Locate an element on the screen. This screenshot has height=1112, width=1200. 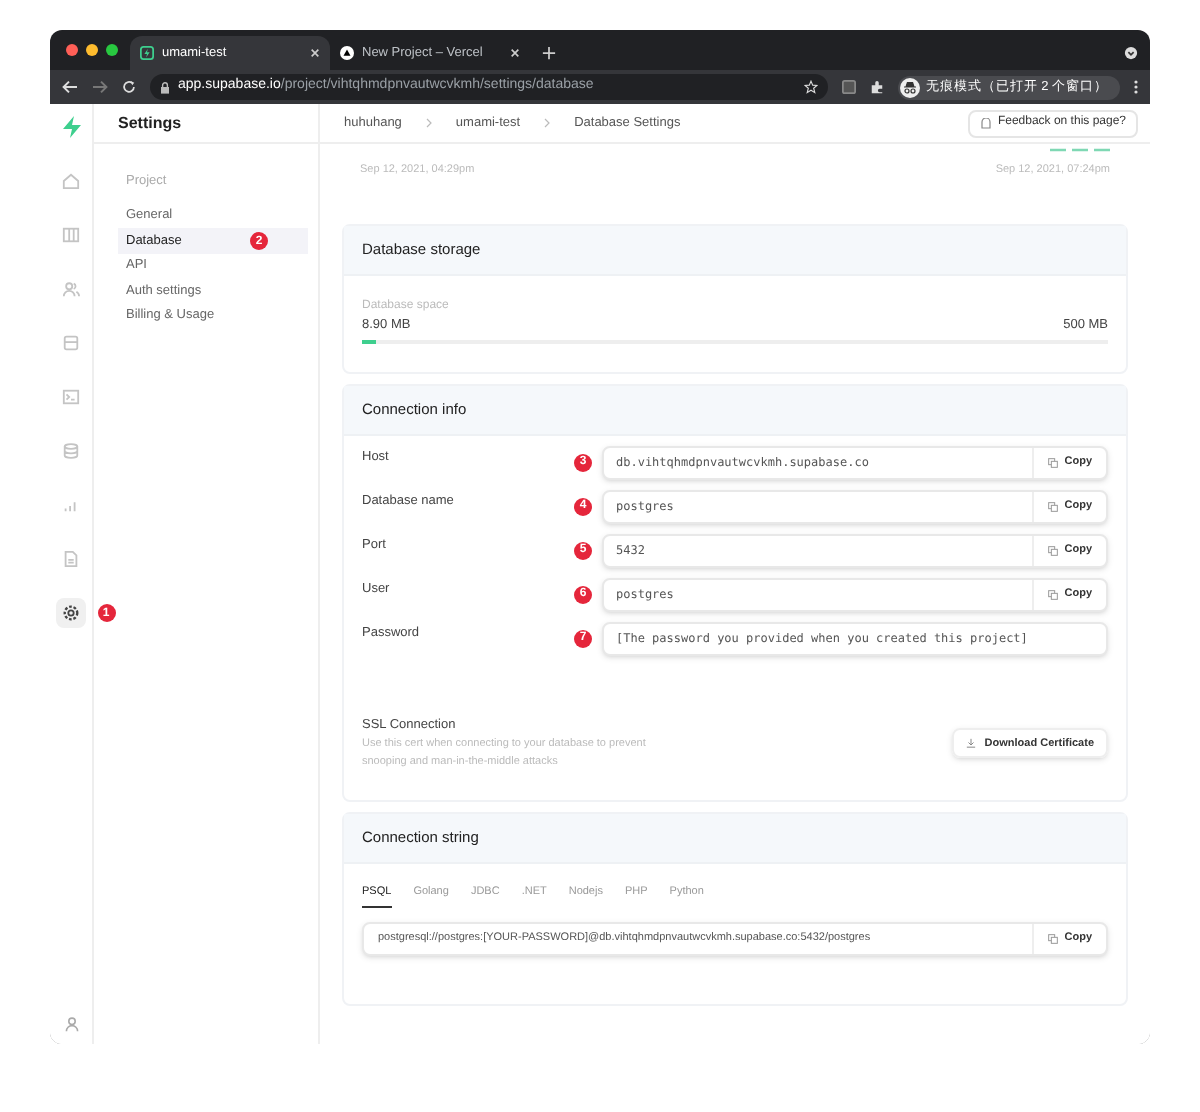
back-icon is located at coordinates (70, 87).